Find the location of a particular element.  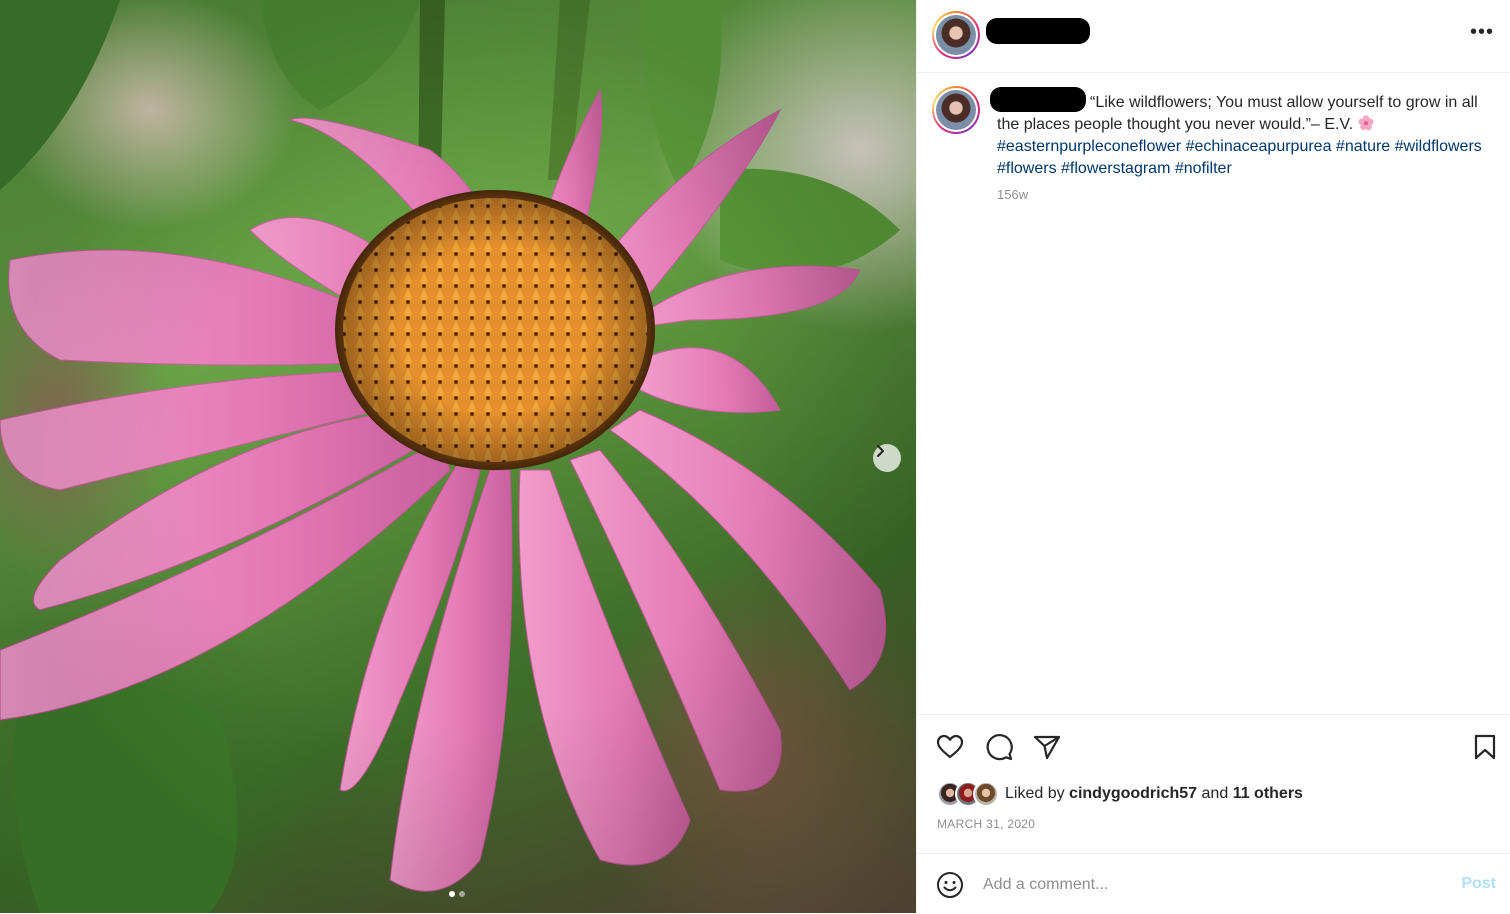

caption-time-ago: 156w is located at coordinates (1012, 194).